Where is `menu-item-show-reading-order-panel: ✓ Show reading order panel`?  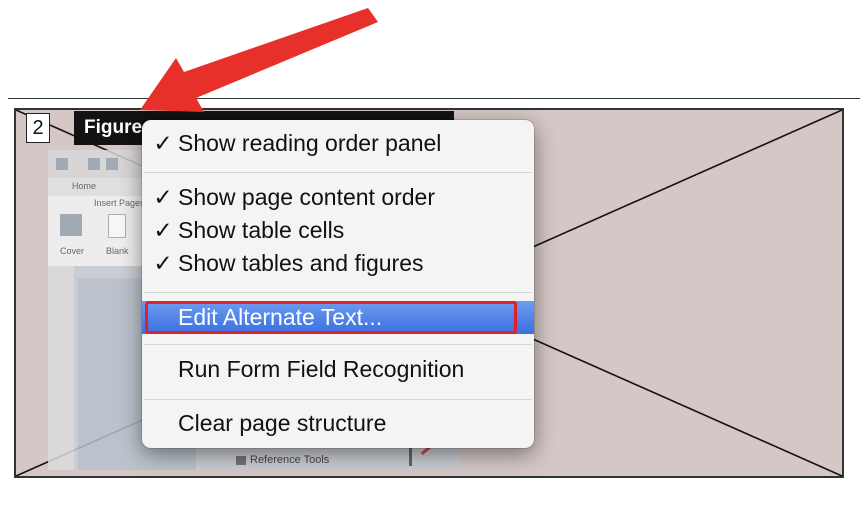
menu-item-show-reading-order-panel: ✓ Show reading order panel is located at coordinates (338, 143).